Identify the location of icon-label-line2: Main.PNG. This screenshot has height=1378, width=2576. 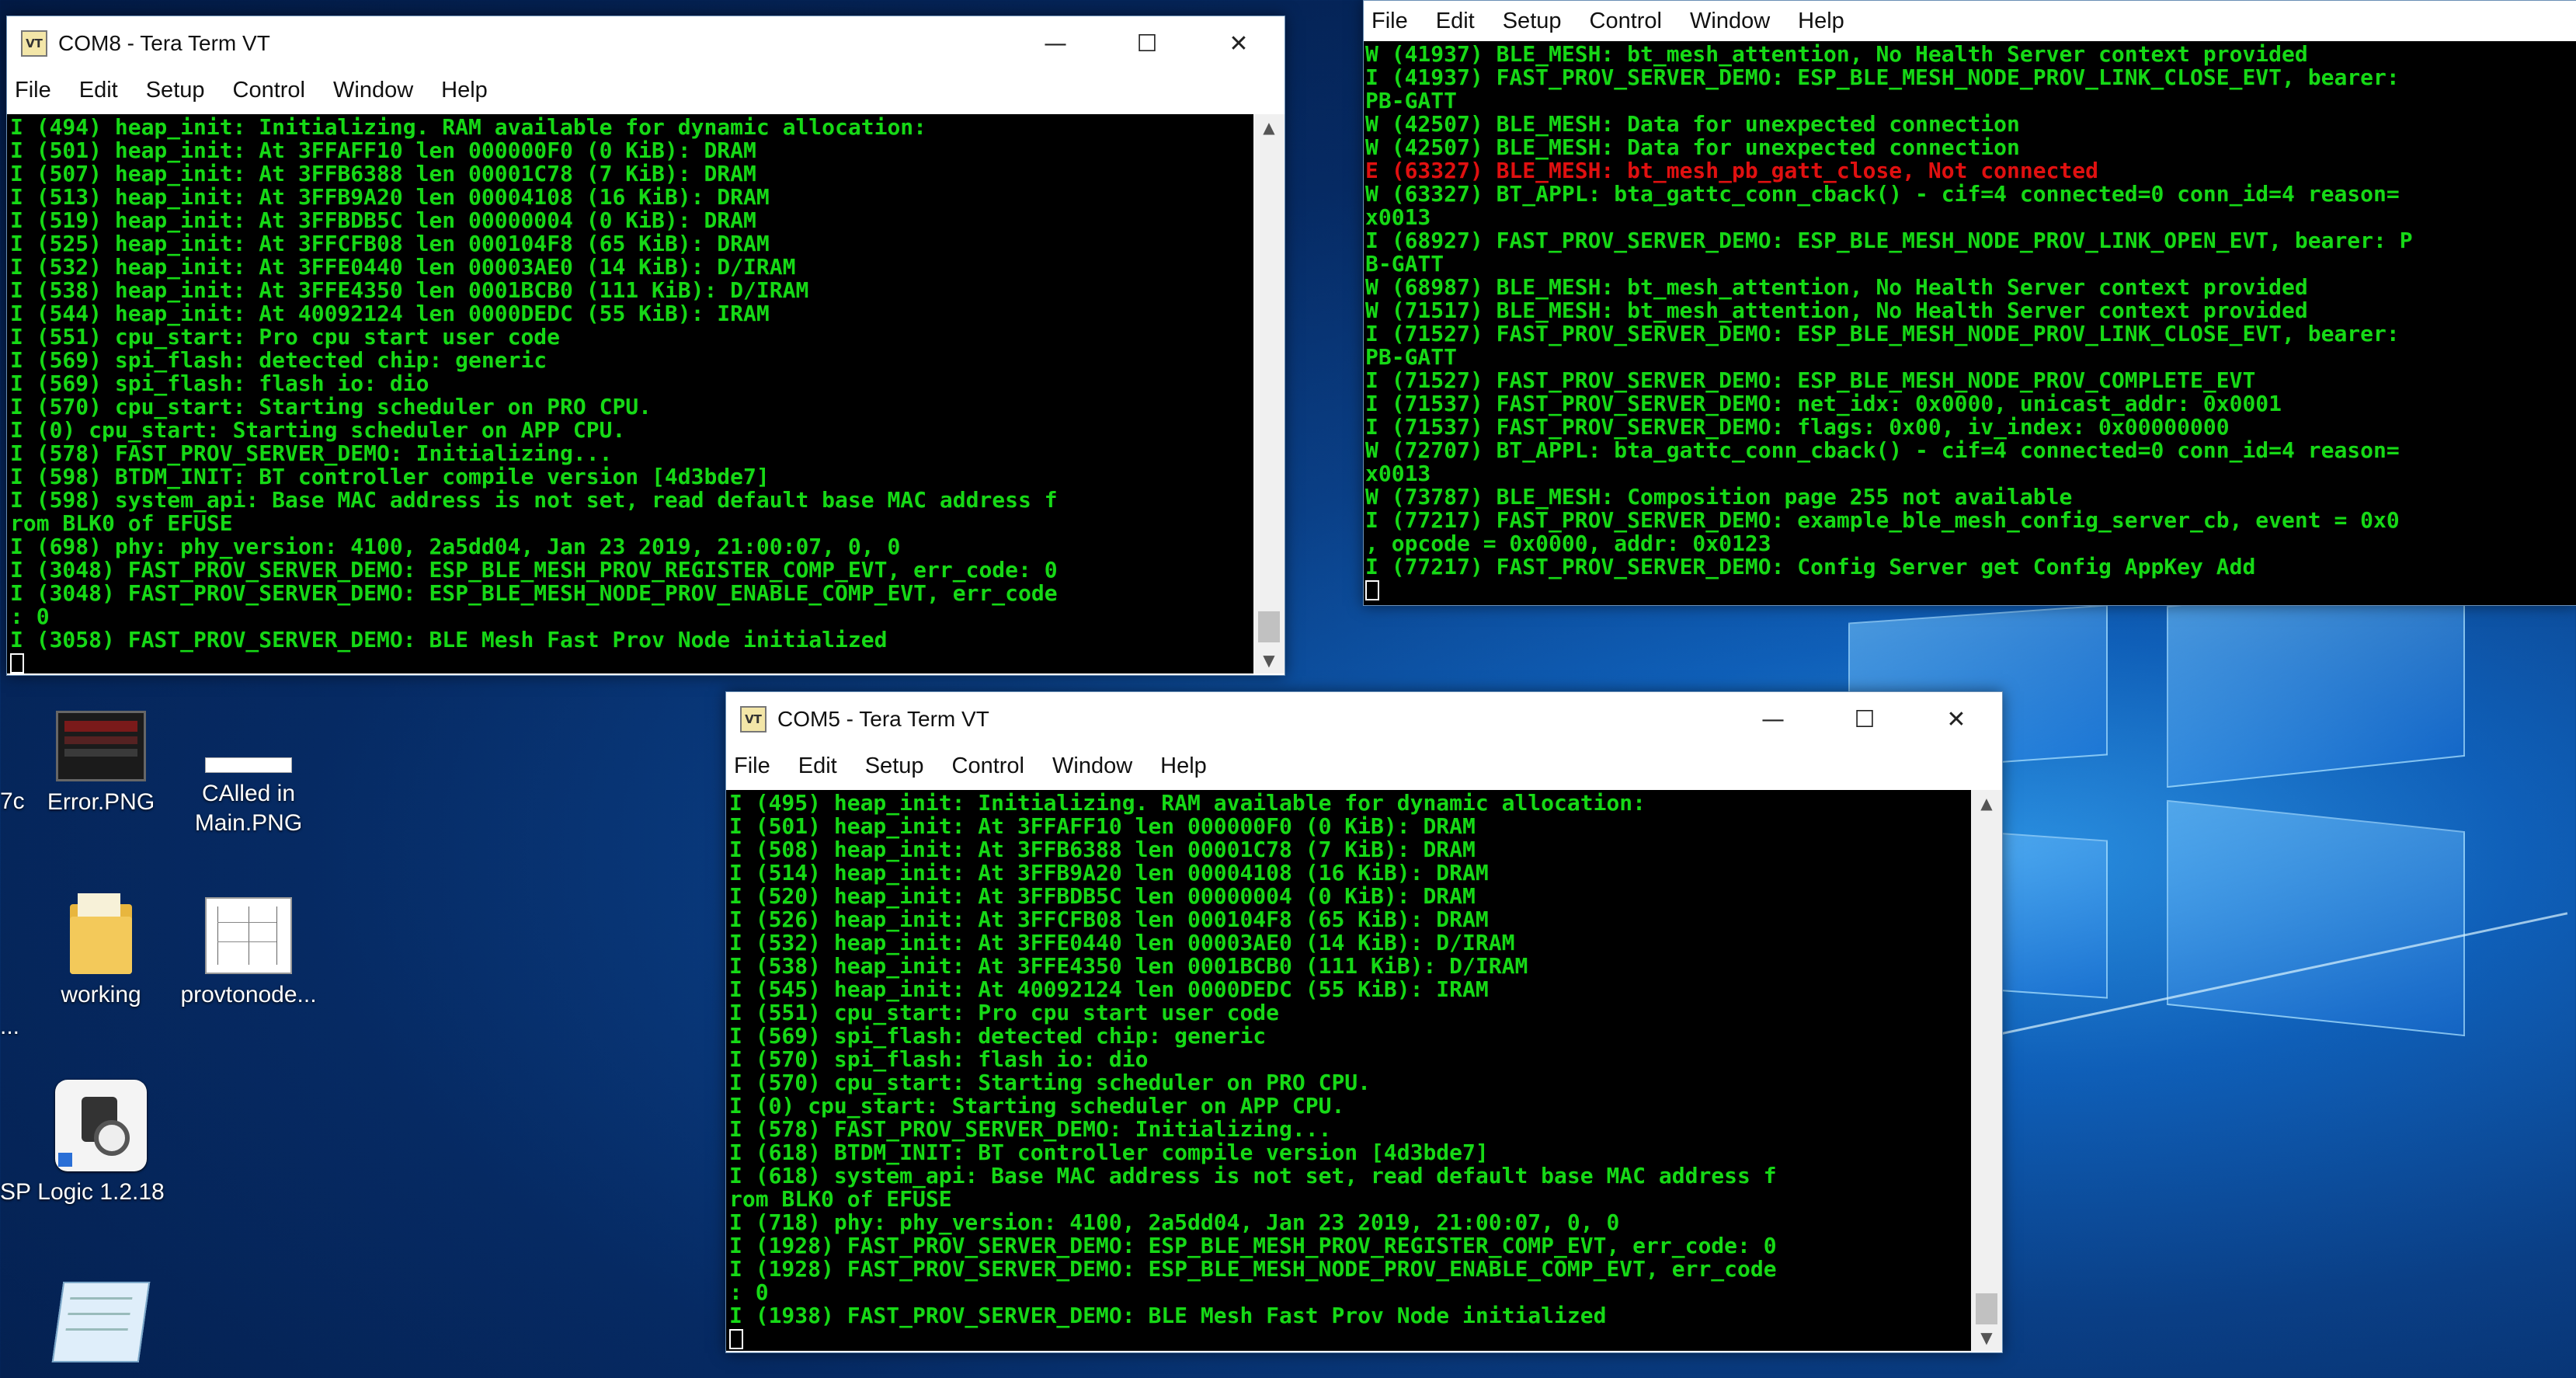
(249, 823).